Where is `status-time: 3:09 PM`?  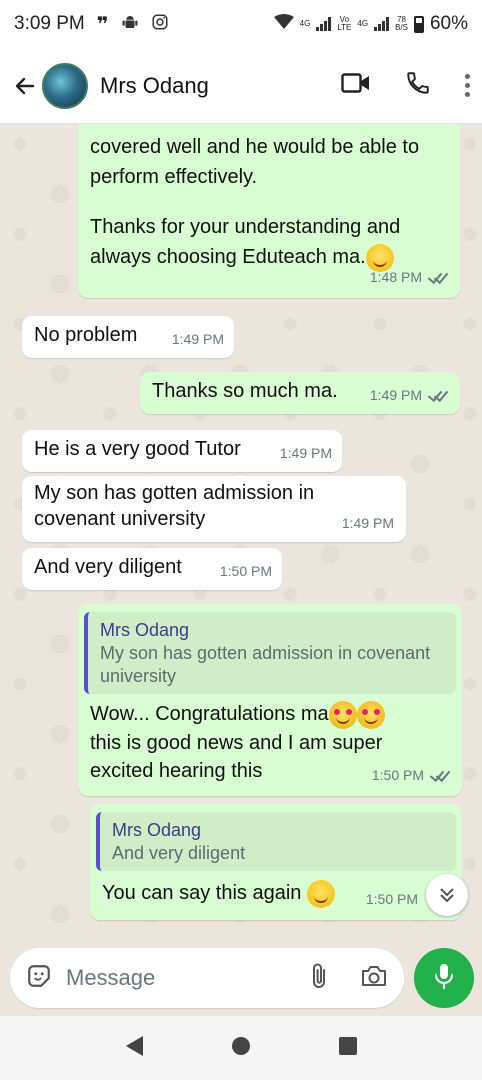
status-time: 3:09 PM is located at coordinates (49, 23).